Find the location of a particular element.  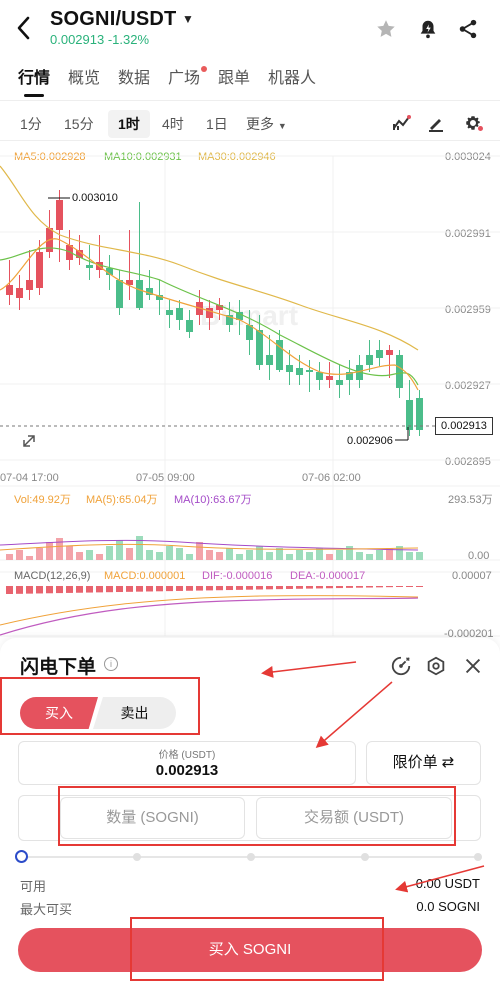

tab-copy-trading: 跟单 is located at coordinates (234, 76).